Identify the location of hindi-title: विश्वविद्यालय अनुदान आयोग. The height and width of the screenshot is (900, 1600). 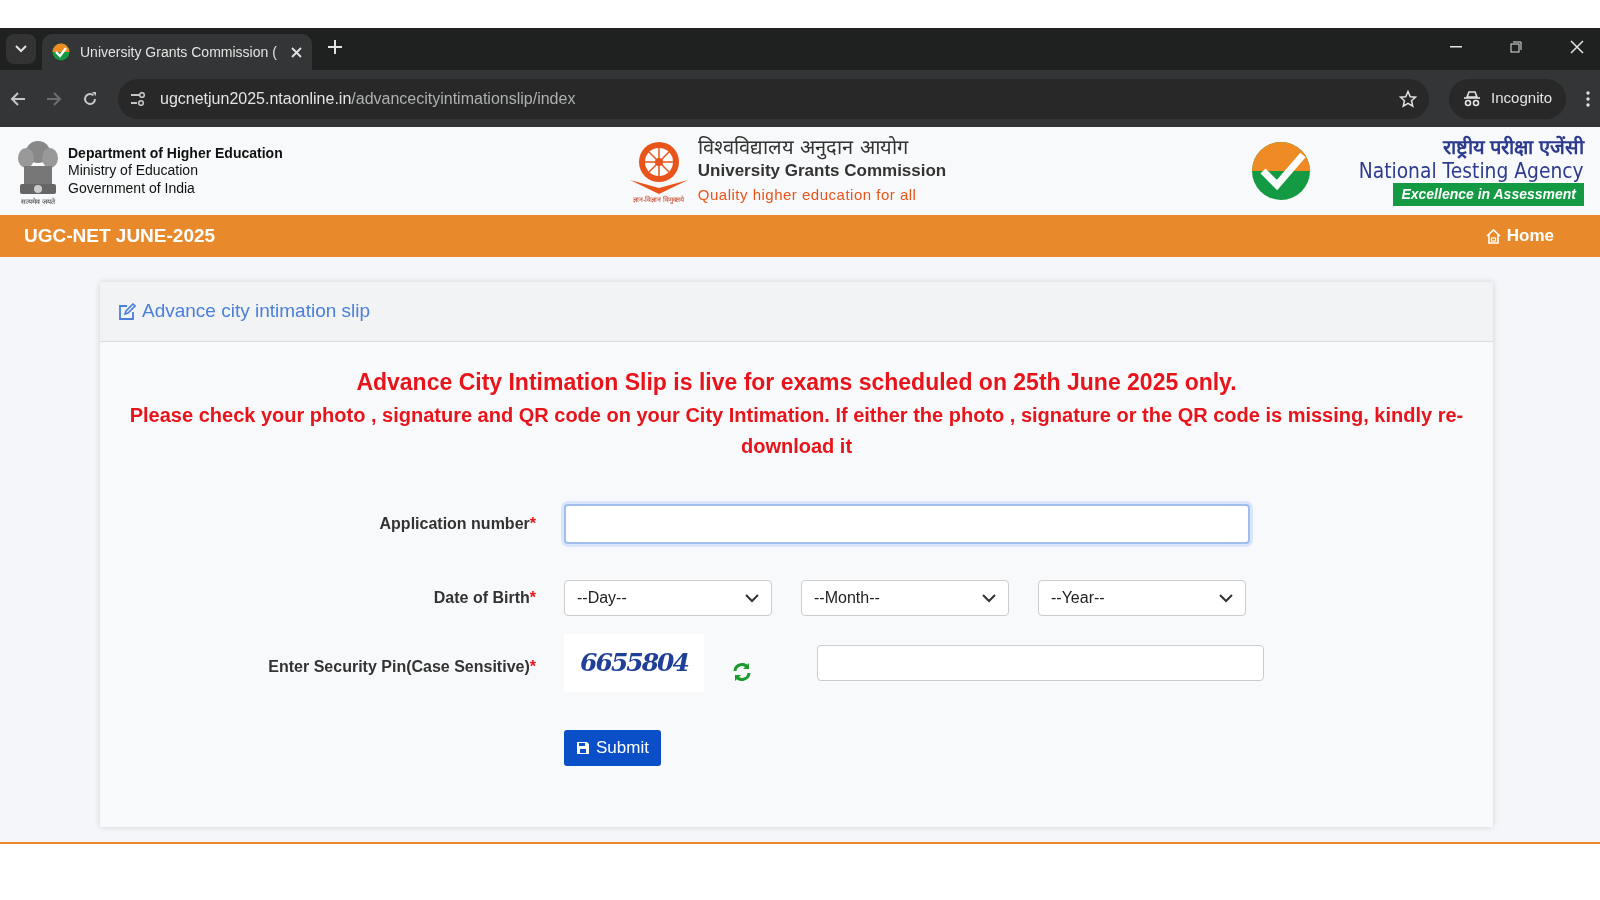
(803, 147).